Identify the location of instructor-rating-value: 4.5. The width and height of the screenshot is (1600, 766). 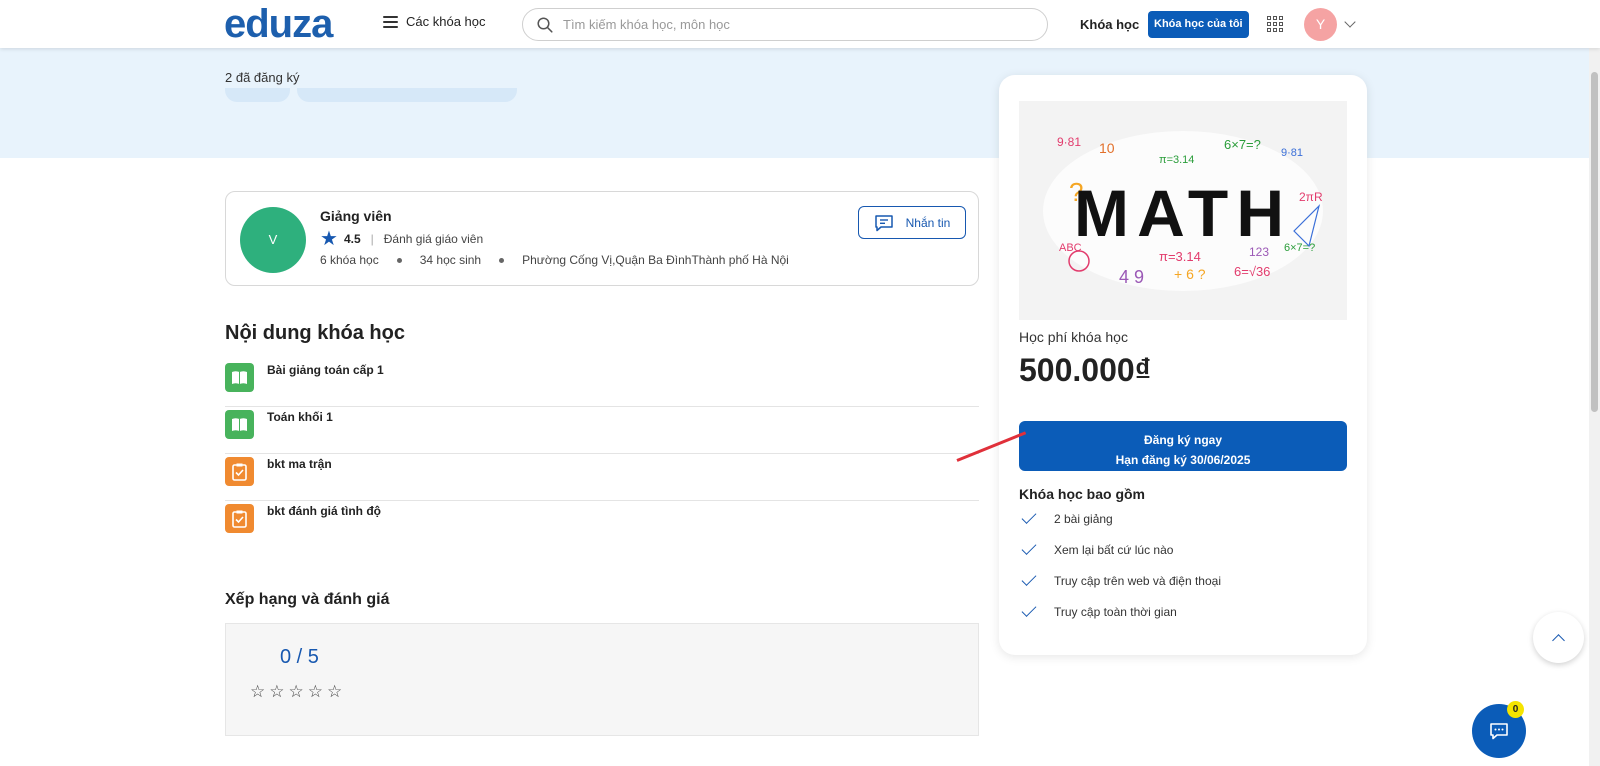
(352, 239).